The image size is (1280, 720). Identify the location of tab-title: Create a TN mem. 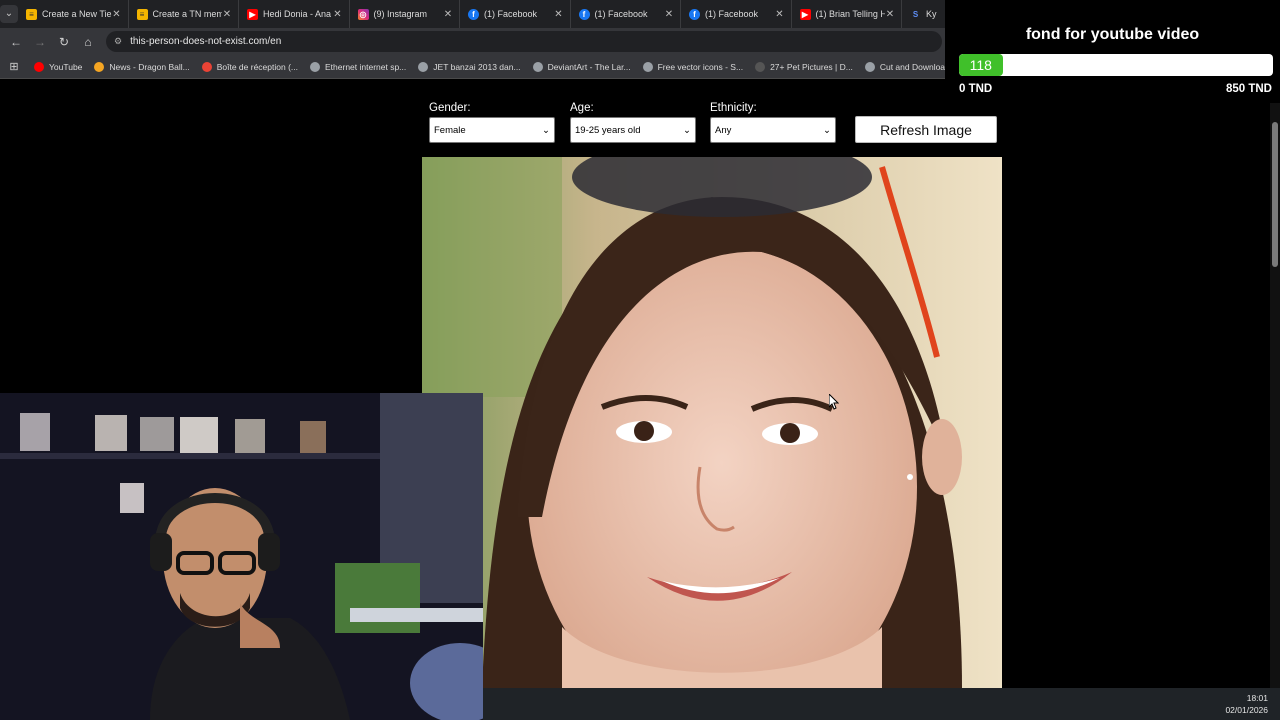
(187, 14).